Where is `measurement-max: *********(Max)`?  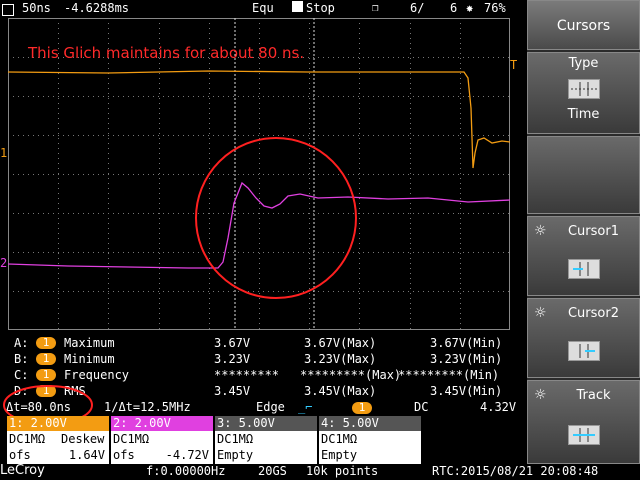
measurement-max: *********(Max) is located at coordinates (351, 375).